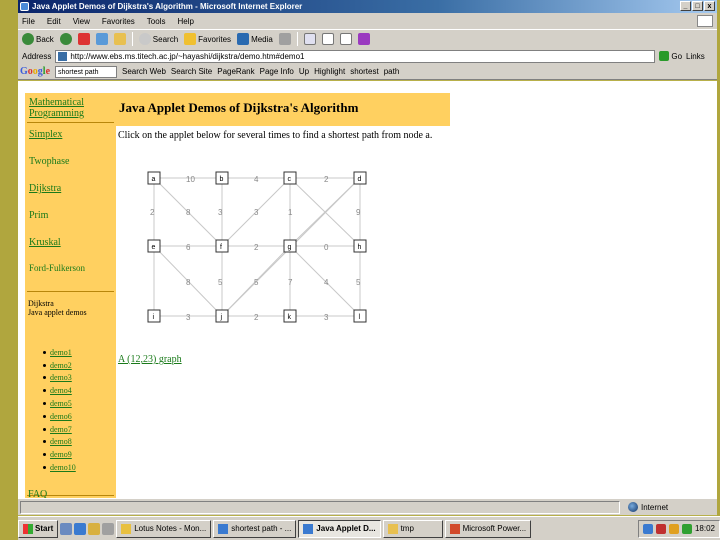 The width and height of the screenshot is (720, 540). What do you see at coordinates (81, 21) in the screenshot?
I see `menu-view: View` at bounding box center [81, 21].